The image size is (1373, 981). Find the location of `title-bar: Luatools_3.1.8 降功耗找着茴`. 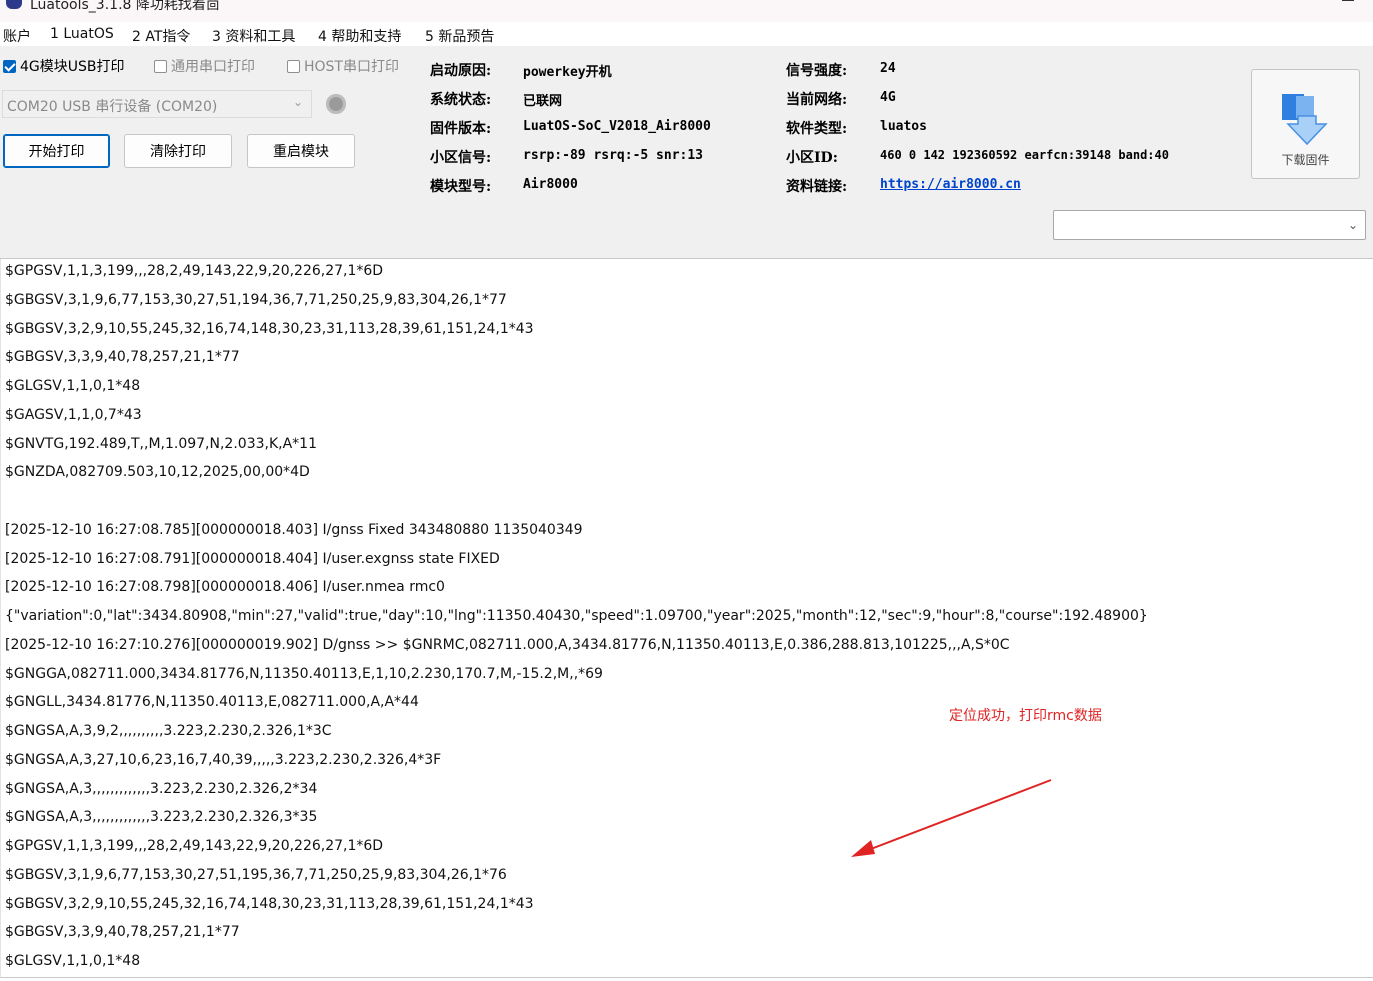

title-bar: Luatools_3.1.8 降功耗找着茴 is located at coordinates (686, 11).